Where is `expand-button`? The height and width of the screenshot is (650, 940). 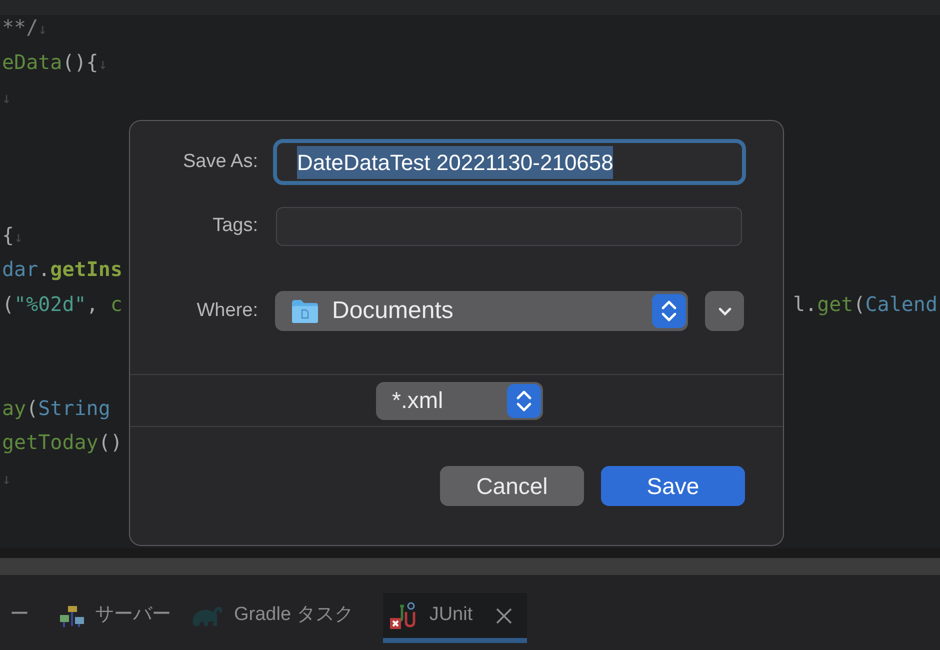 expand-button is located at coordinates (724, 311).